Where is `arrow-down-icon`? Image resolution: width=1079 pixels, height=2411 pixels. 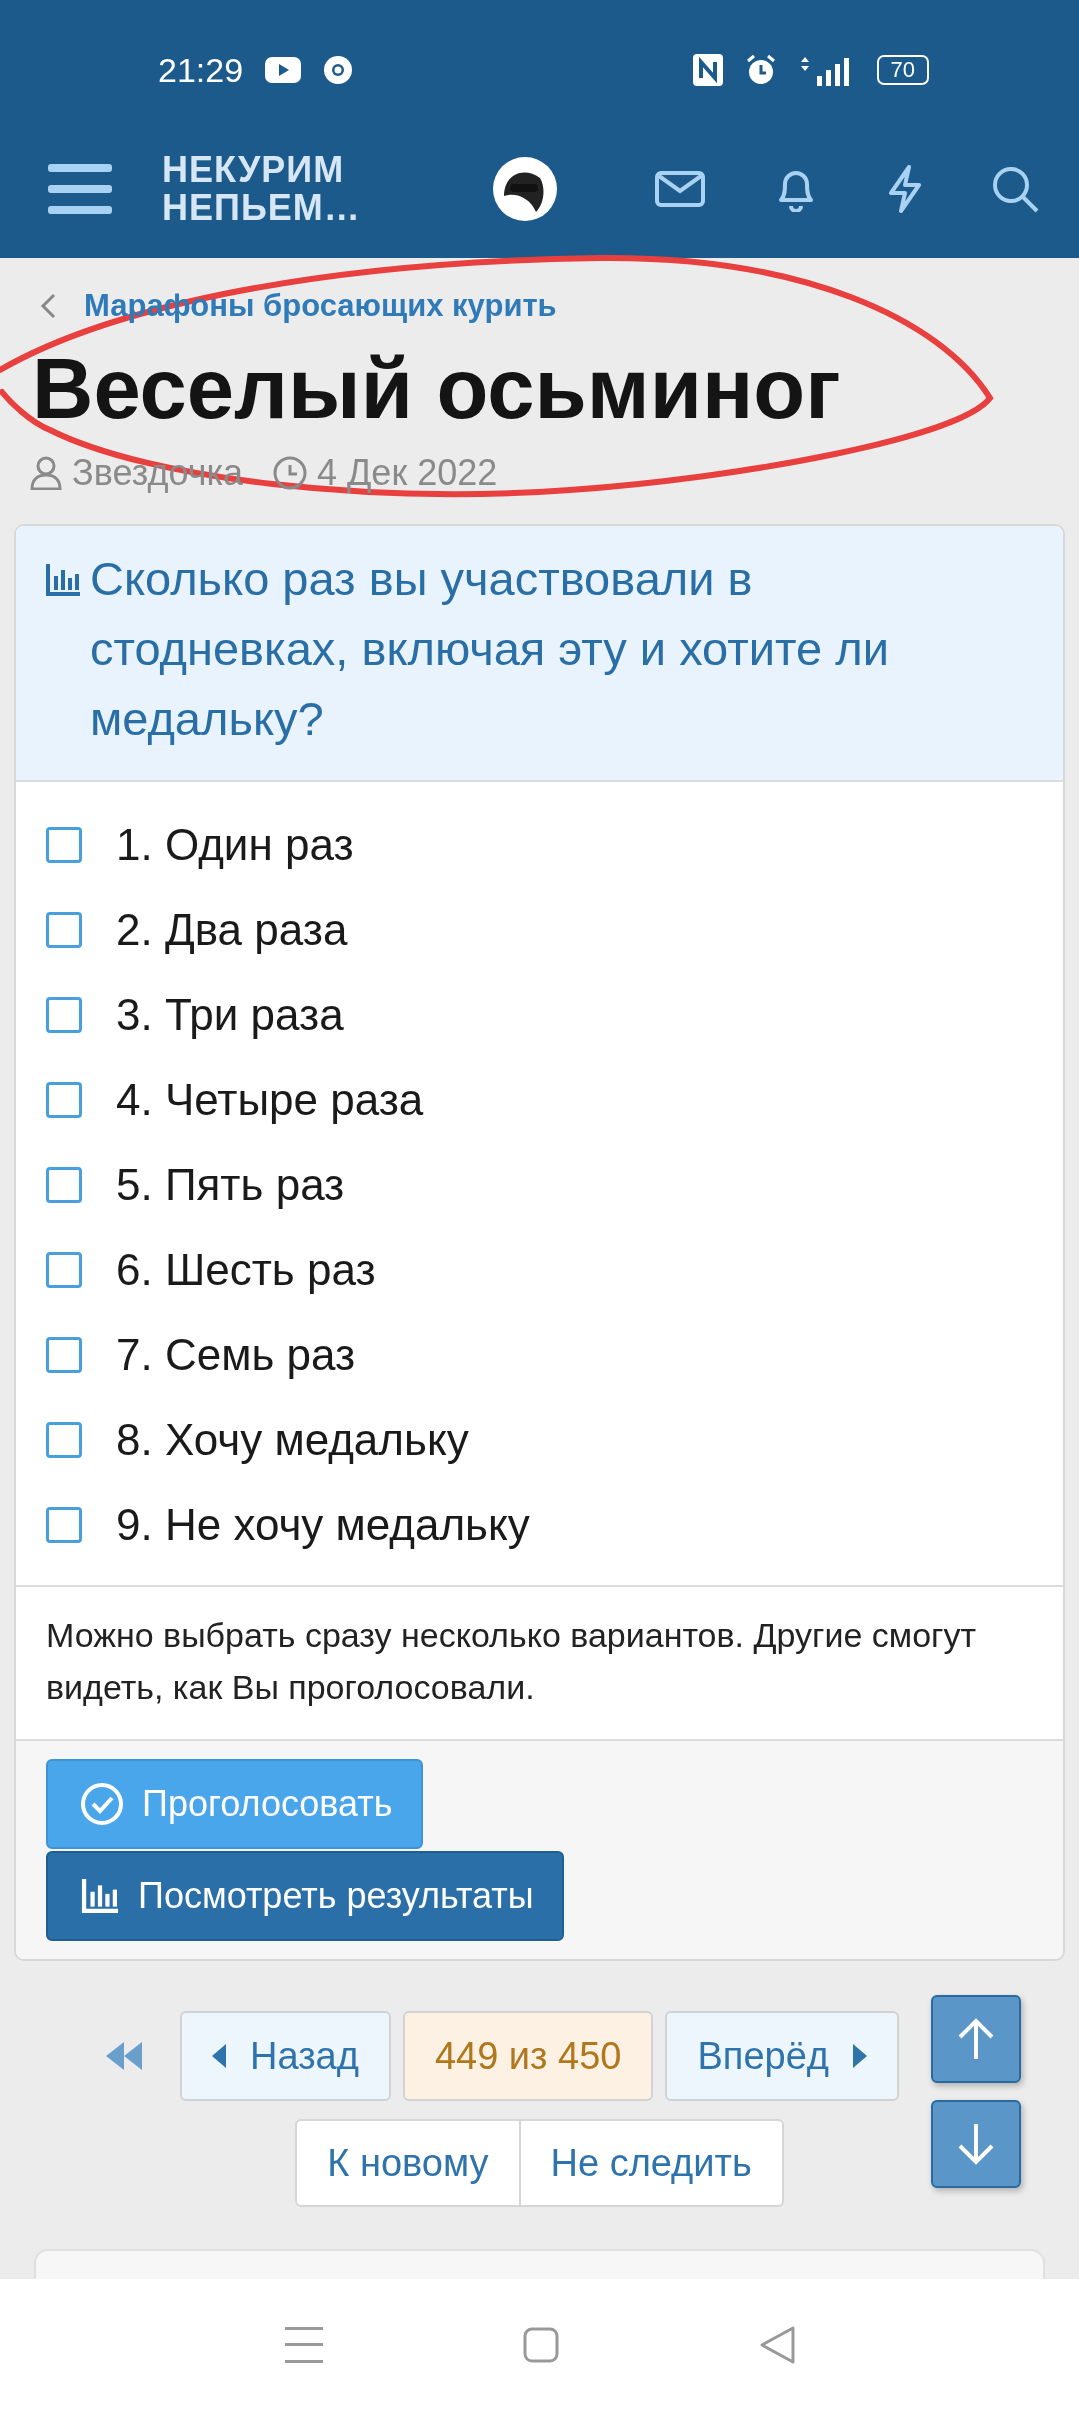 arrow-down-icon is located at coordinates (976, 2144).